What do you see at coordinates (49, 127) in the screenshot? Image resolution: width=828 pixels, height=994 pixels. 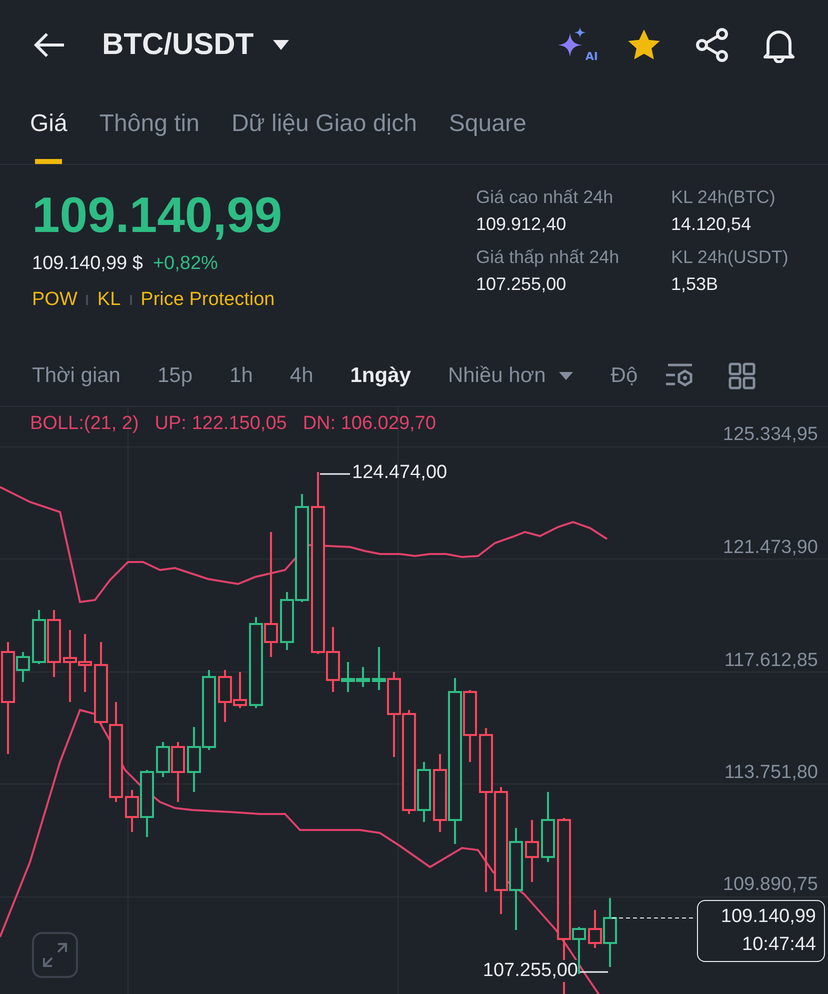 I see `tab: Giá` at bounding box center [49, 127].